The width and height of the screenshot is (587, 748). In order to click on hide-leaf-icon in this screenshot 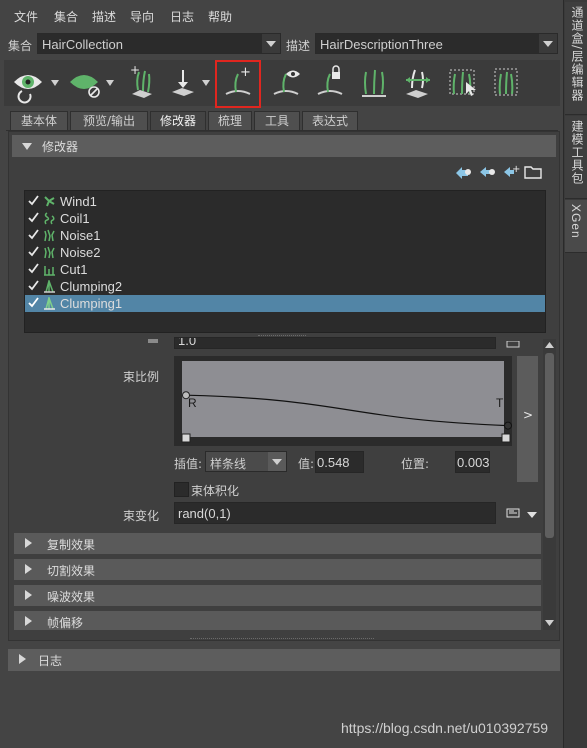, I will do `click(92, 82)`.